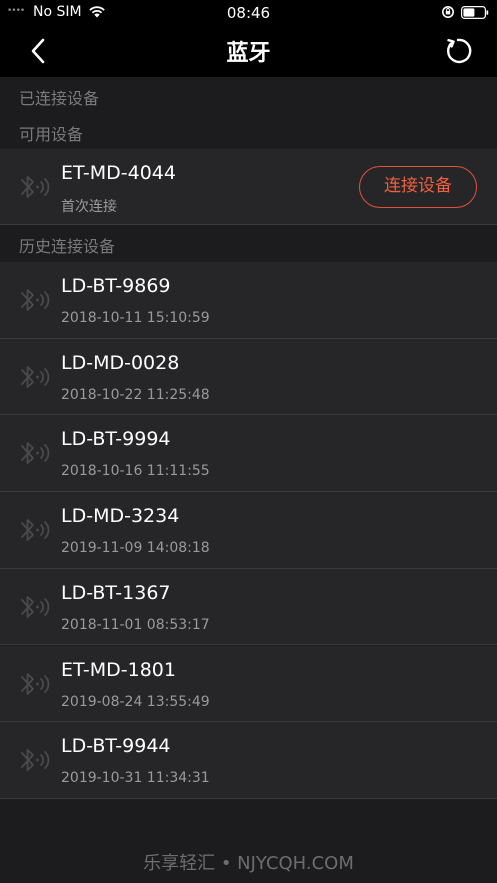 The height and width of the screenshot is (883, 497). What do you see at coordinates (116, 286) in the screenshot?
I see `device-name: LD-BT-9869` at bounding box center [116, 286].